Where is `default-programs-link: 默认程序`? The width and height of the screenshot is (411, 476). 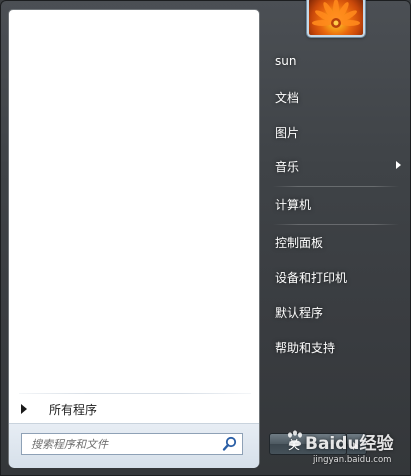 default-programs-link: 默认程序 is located at coordinates (333, 312).